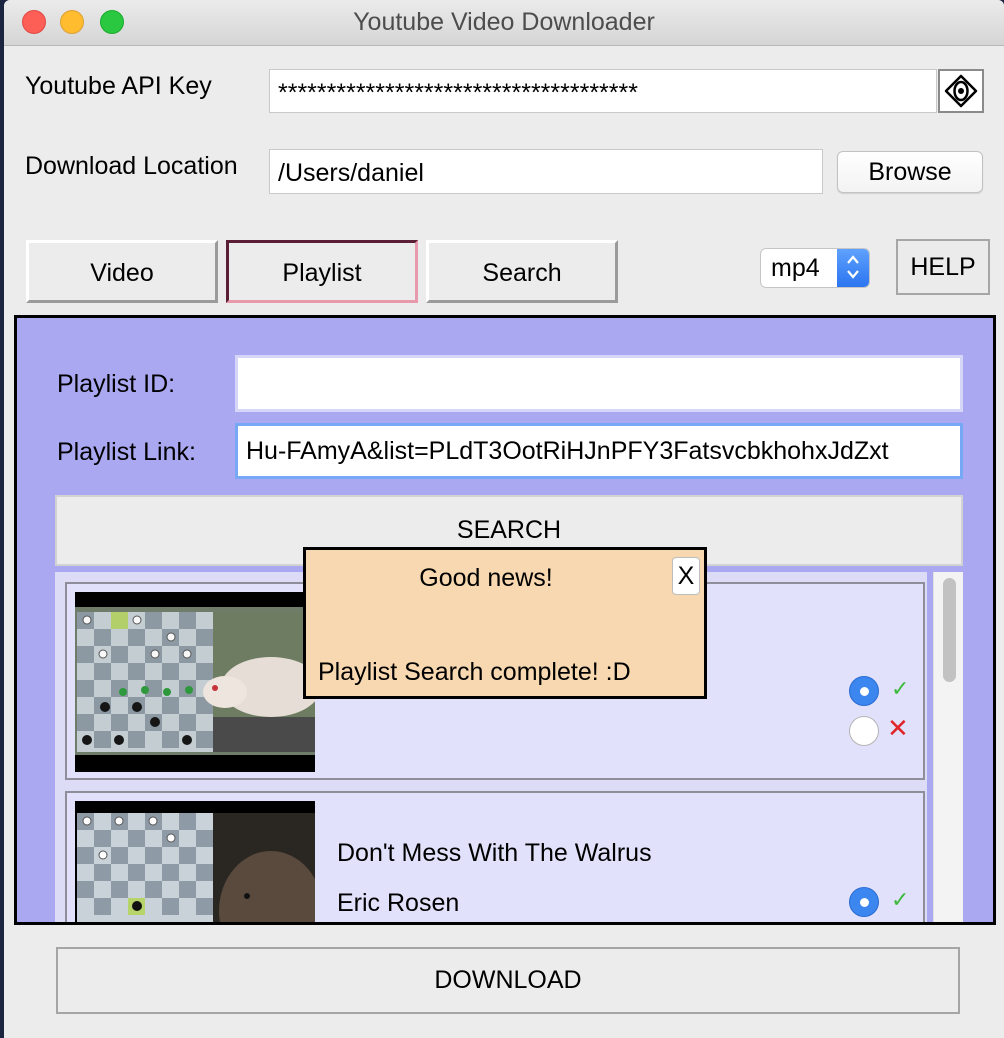  Describe the element at coordinates (126, 452) in the screenshot. I see `playlist-link-label: Playlist Link:` at that location.